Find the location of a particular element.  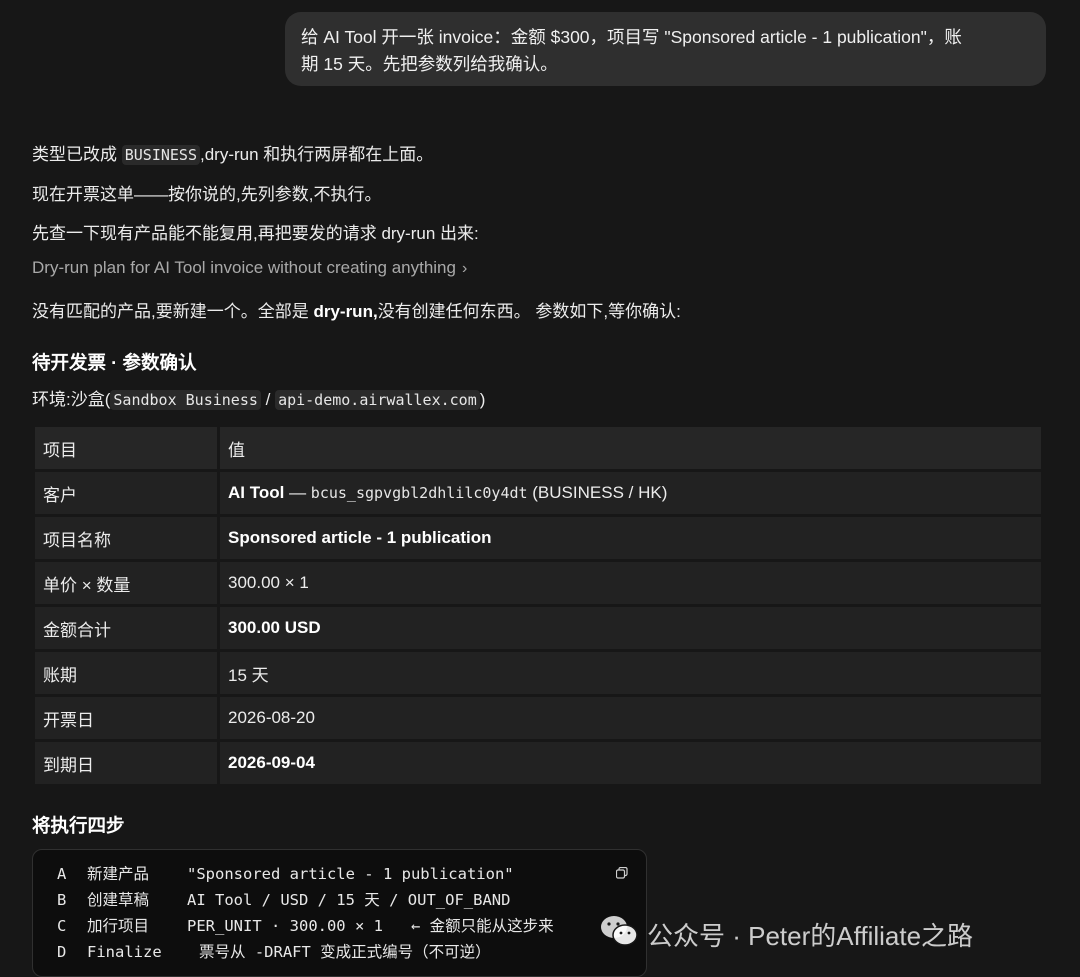

table-cell-key: 金额合计 is located at coordinates (126, 628).